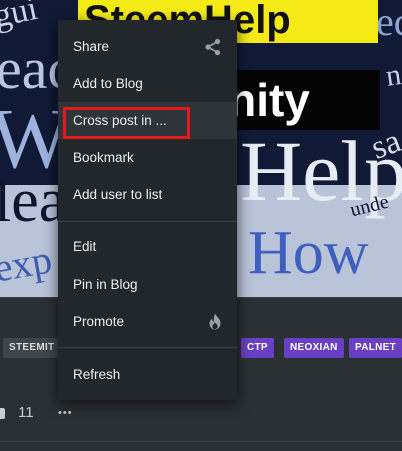 The height and width of the screenshot is (451, 402). I want to click on share-icon, so click(213, 46).